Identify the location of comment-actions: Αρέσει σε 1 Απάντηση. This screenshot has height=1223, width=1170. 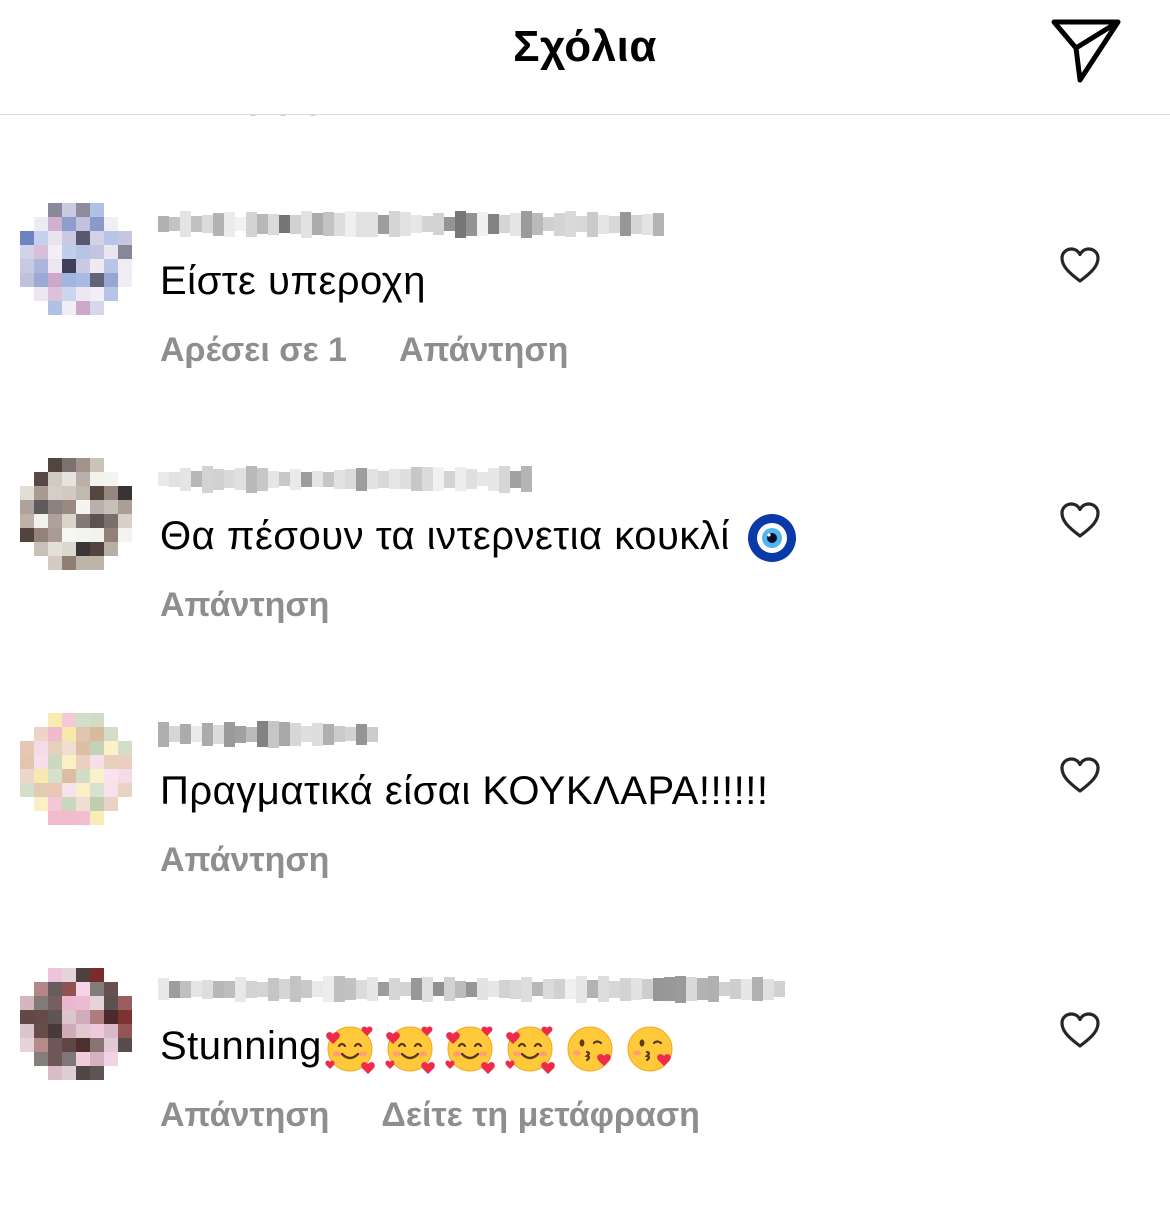
(390, 350).